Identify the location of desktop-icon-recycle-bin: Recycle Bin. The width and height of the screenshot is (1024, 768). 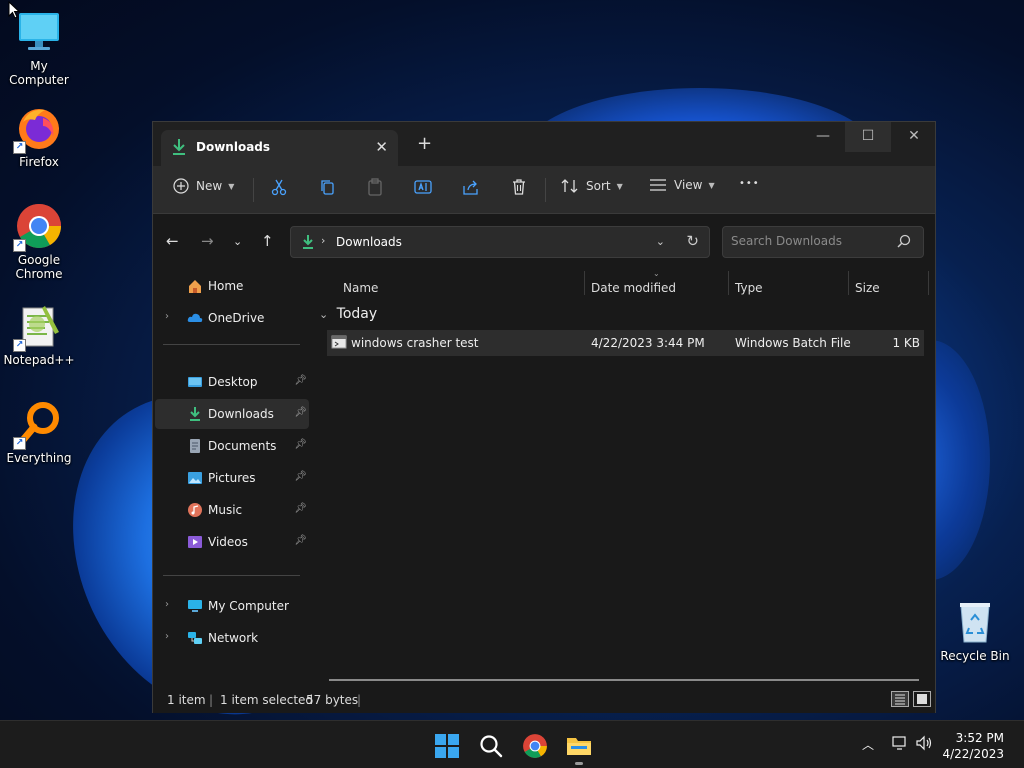
(975, 630).